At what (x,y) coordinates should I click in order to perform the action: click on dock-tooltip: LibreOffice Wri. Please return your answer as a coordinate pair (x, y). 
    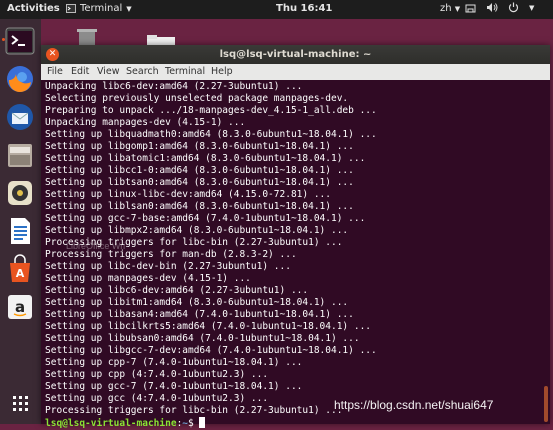
    Looking at the image, I should click on (96, 246).